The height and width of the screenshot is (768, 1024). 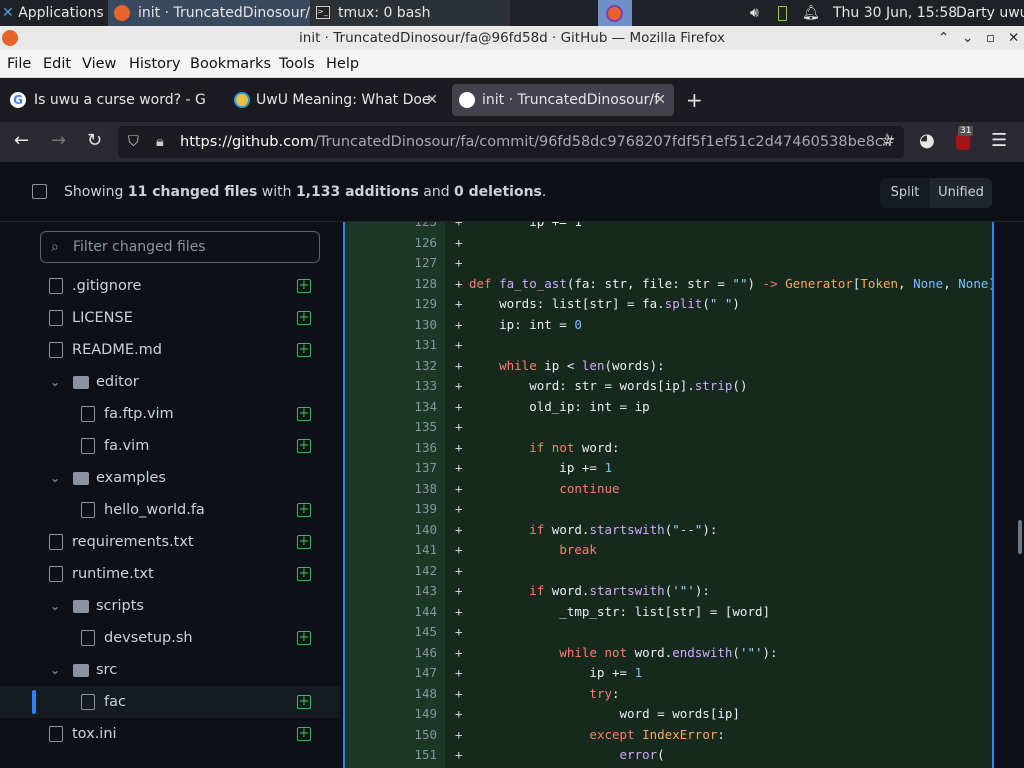 I want to click on close-icon: ✕, so click(x=1013, y=38).